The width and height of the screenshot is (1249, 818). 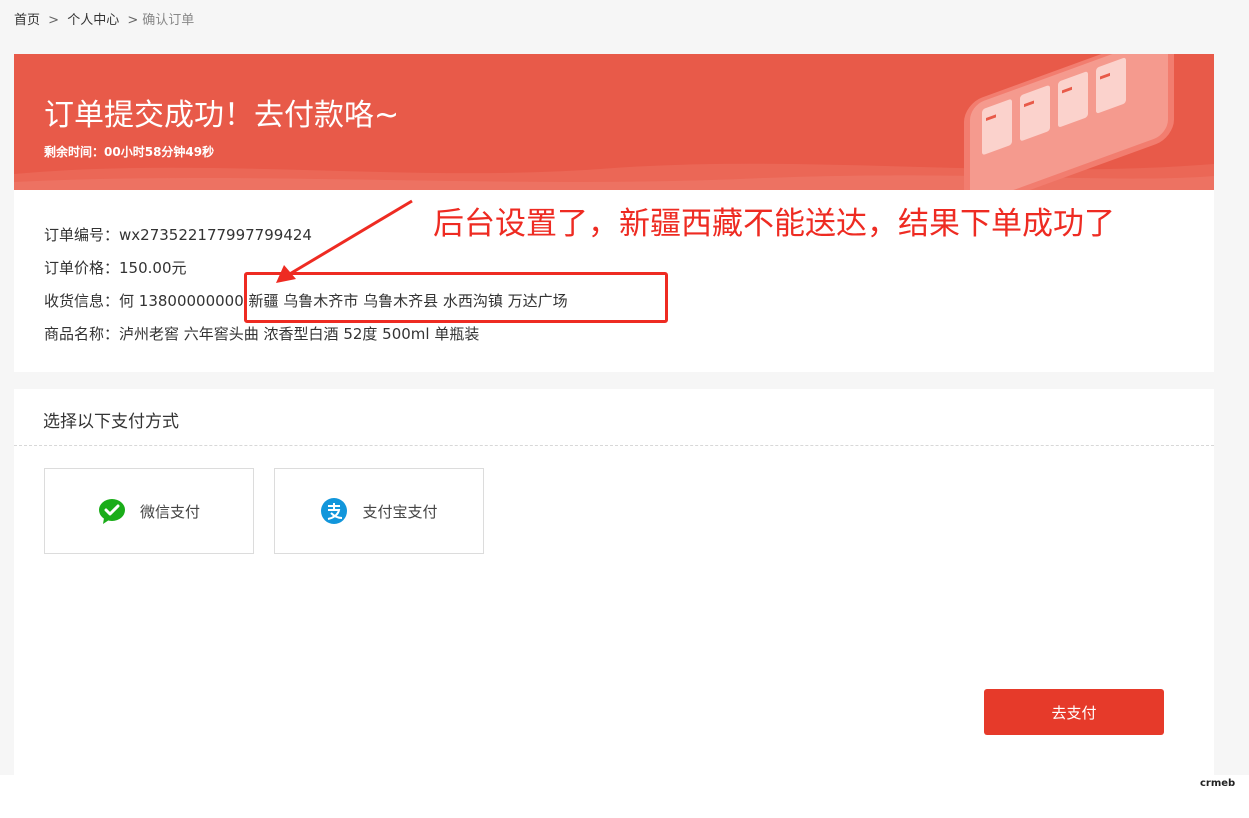 I want to click on product-name-row: 商品名称：泸州老窖 六年窖头曲 浓香型白酒 52度 500ml 单瓶装, so click(x=261, y=333).